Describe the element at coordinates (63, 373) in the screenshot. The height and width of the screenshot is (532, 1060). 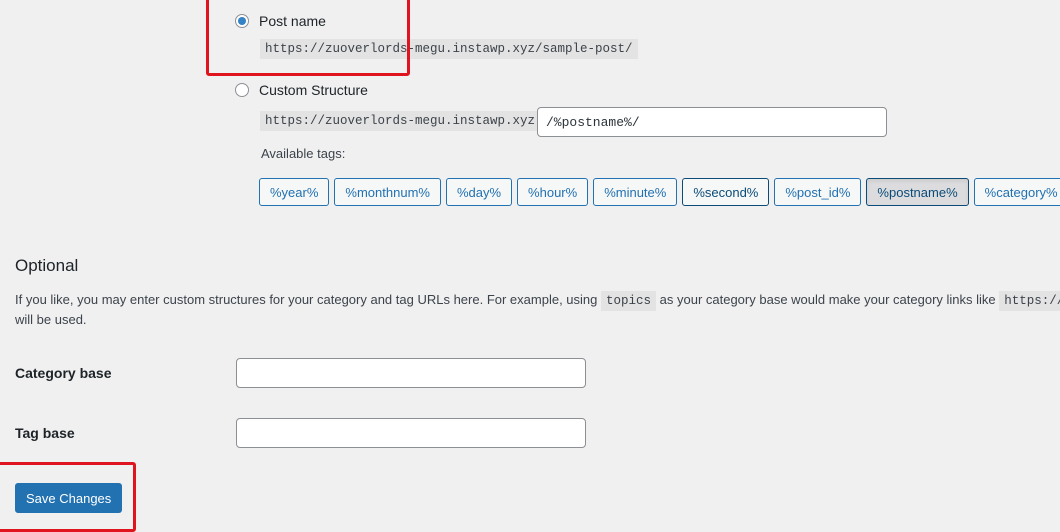
I see `category-base-label: Category base` at that location.